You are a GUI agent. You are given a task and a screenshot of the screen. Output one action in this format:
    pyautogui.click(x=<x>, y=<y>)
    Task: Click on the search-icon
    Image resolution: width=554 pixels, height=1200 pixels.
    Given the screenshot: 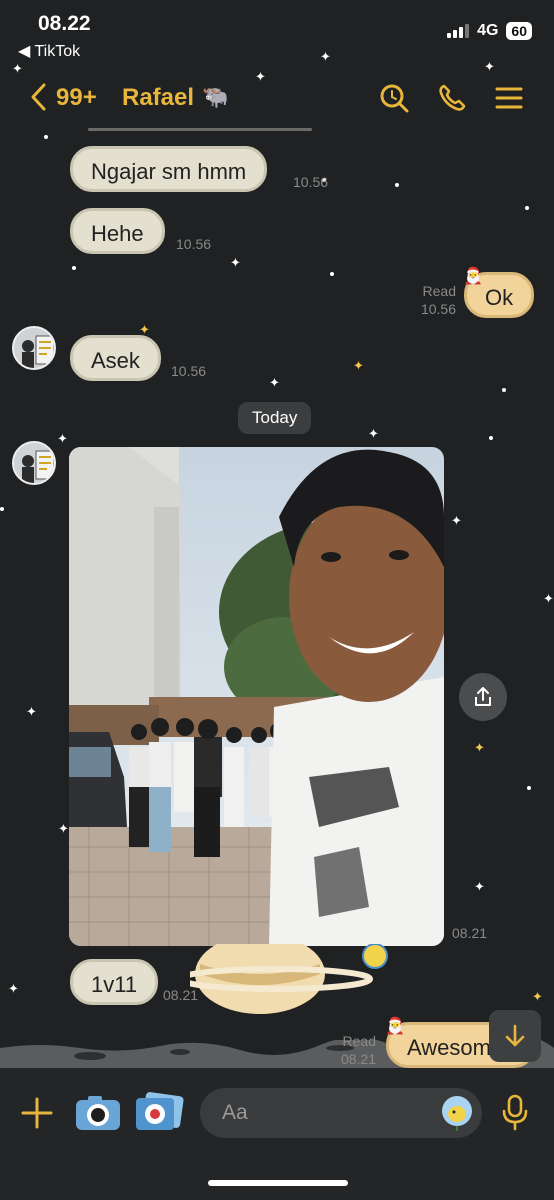 What is the action you would take?
    pyautogui.click(x=394, y=98)
    